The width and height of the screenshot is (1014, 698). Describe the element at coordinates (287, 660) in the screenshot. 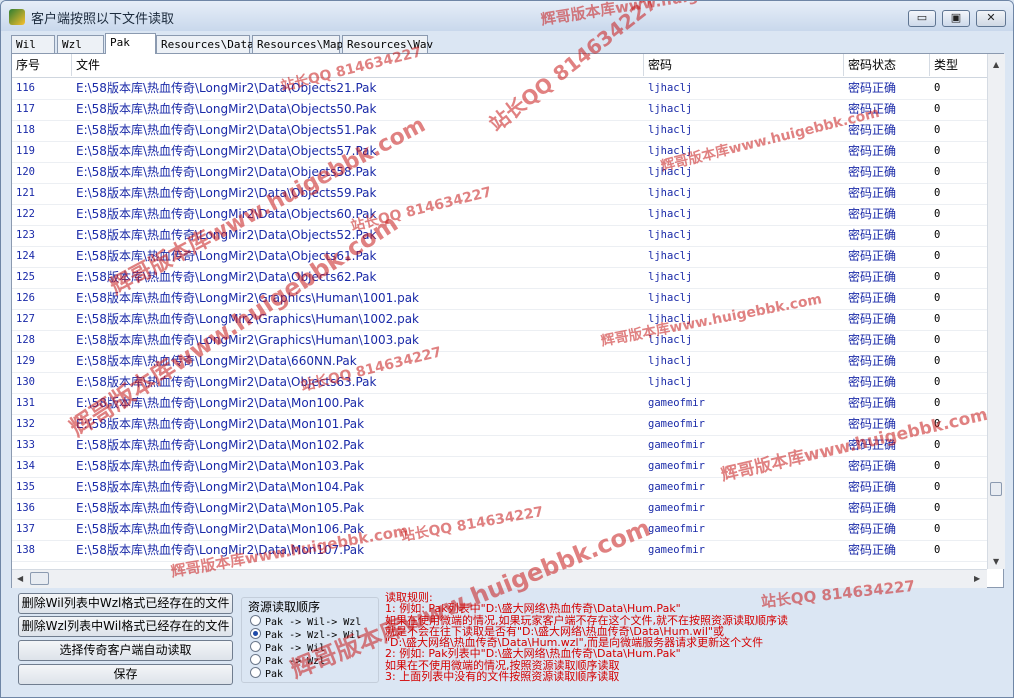

I see `order-option-4: Pak -> Wzl` at that location.